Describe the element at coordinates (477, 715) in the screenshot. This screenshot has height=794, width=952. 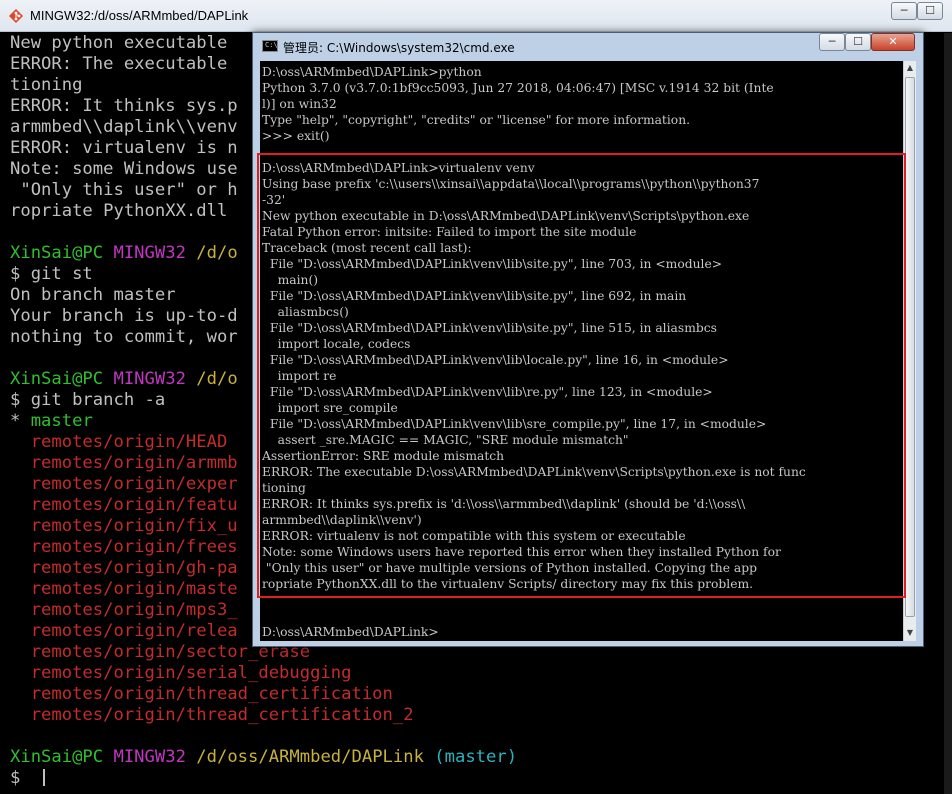
I see `mingw-terminal-line: remotes/origin/thread_certification_2` at that location.